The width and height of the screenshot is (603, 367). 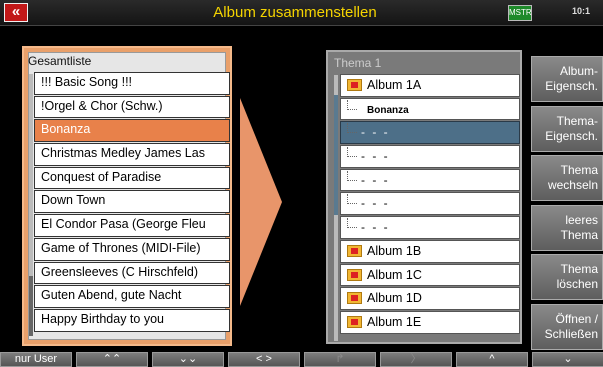 What do you see at coordinates (16, 12) in the screenshot?
I see `back-icon: «` at bounding box center [16, 12].